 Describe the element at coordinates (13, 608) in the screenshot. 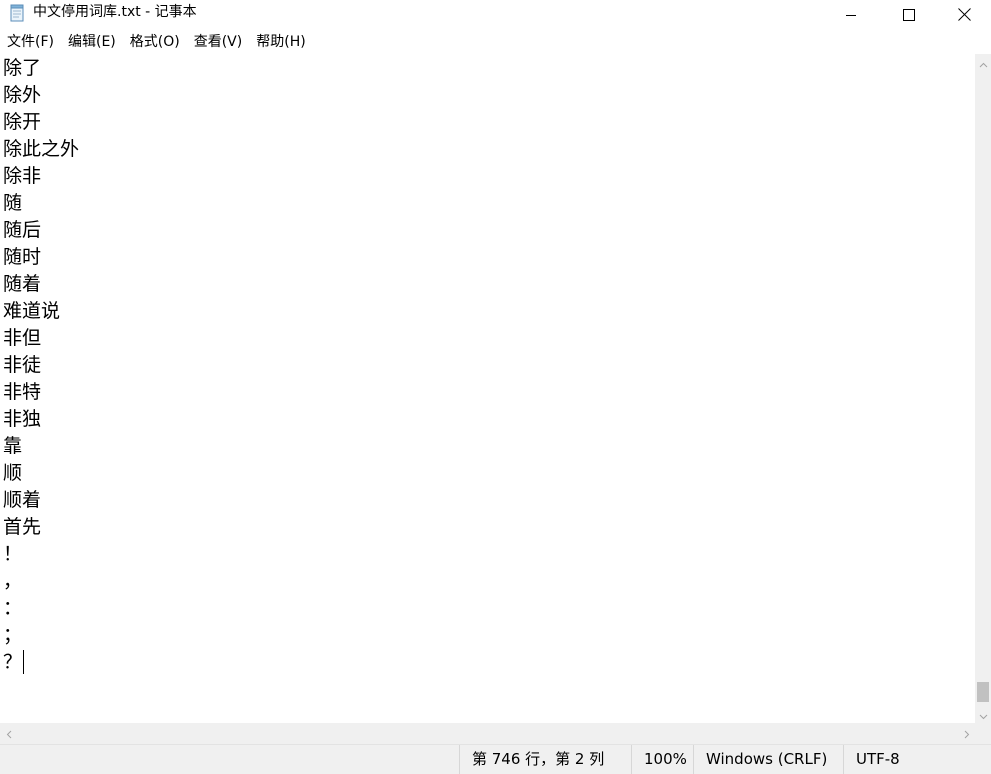

I see `text-line: ：` at that location.